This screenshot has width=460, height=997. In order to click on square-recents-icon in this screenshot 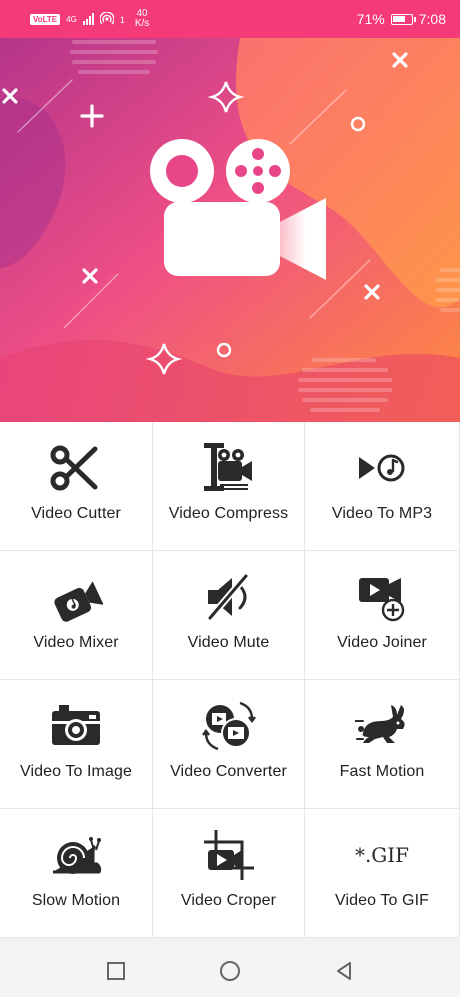, I will do `click(116, 971)`.